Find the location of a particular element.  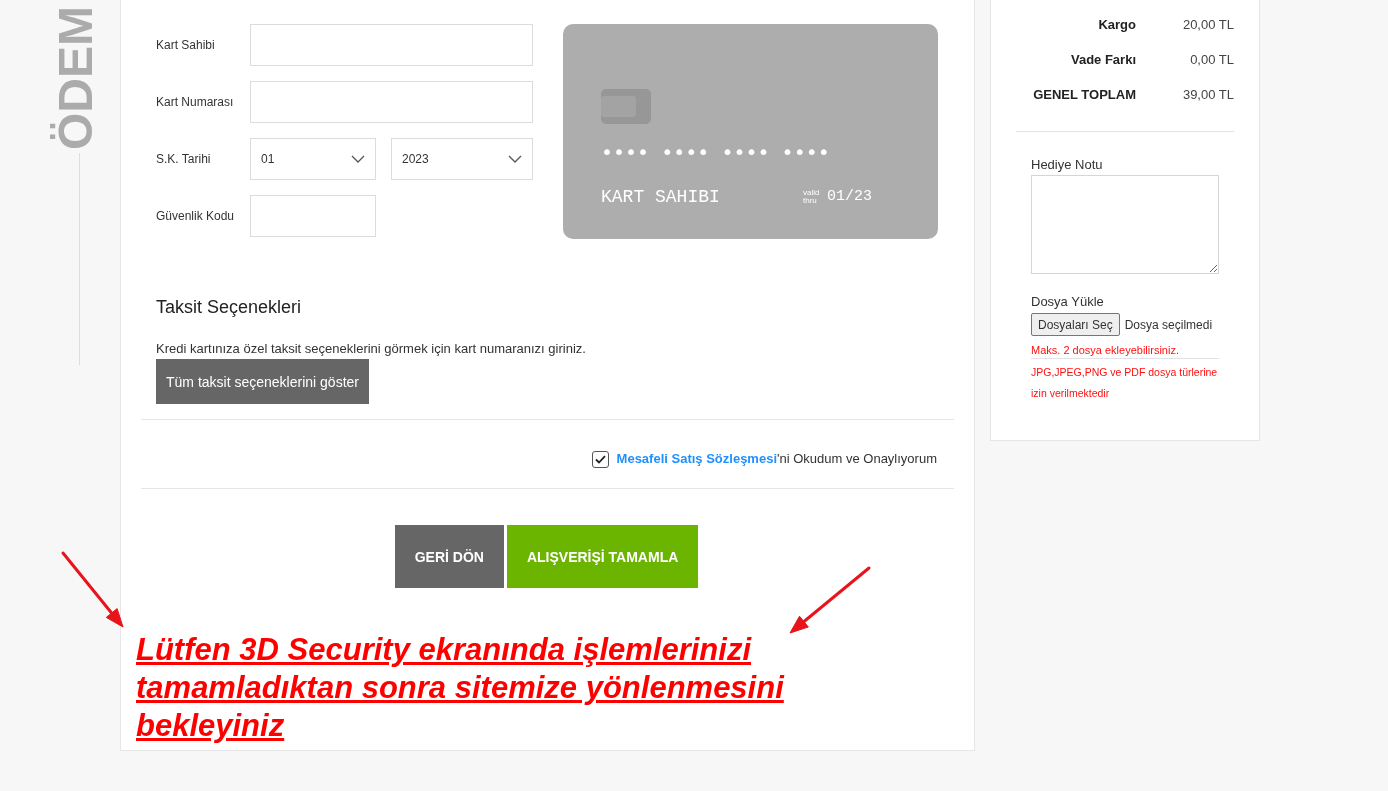

field-label: Hediye Notu is located at coordinates (1067, 165).